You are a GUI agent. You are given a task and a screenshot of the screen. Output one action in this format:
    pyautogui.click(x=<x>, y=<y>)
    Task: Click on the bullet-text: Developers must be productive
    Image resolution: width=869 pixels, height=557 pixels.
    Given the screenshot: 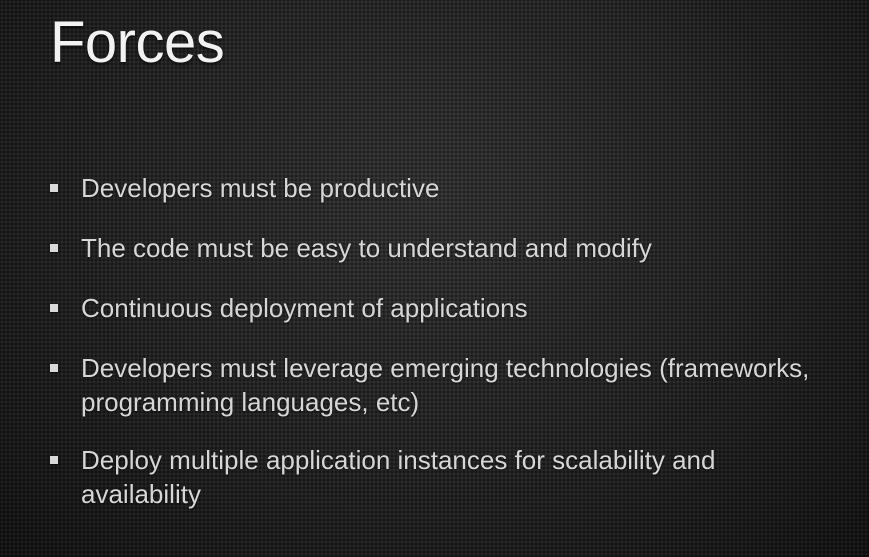 What is the action you would take?
    pyautogui.click(x=260, y=188)
    